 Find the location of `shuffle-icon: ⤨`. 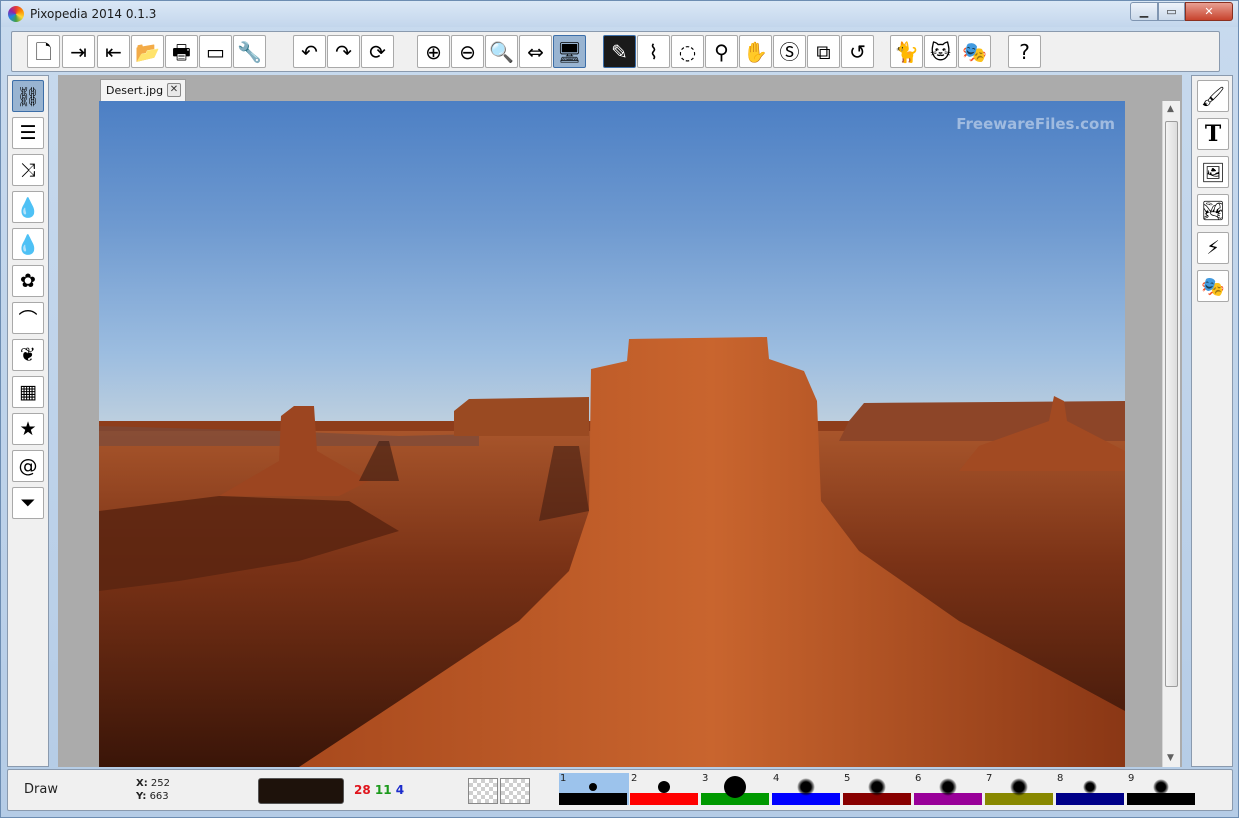

shuffle-icon: ⤨ is located at coordinates (28, 170).